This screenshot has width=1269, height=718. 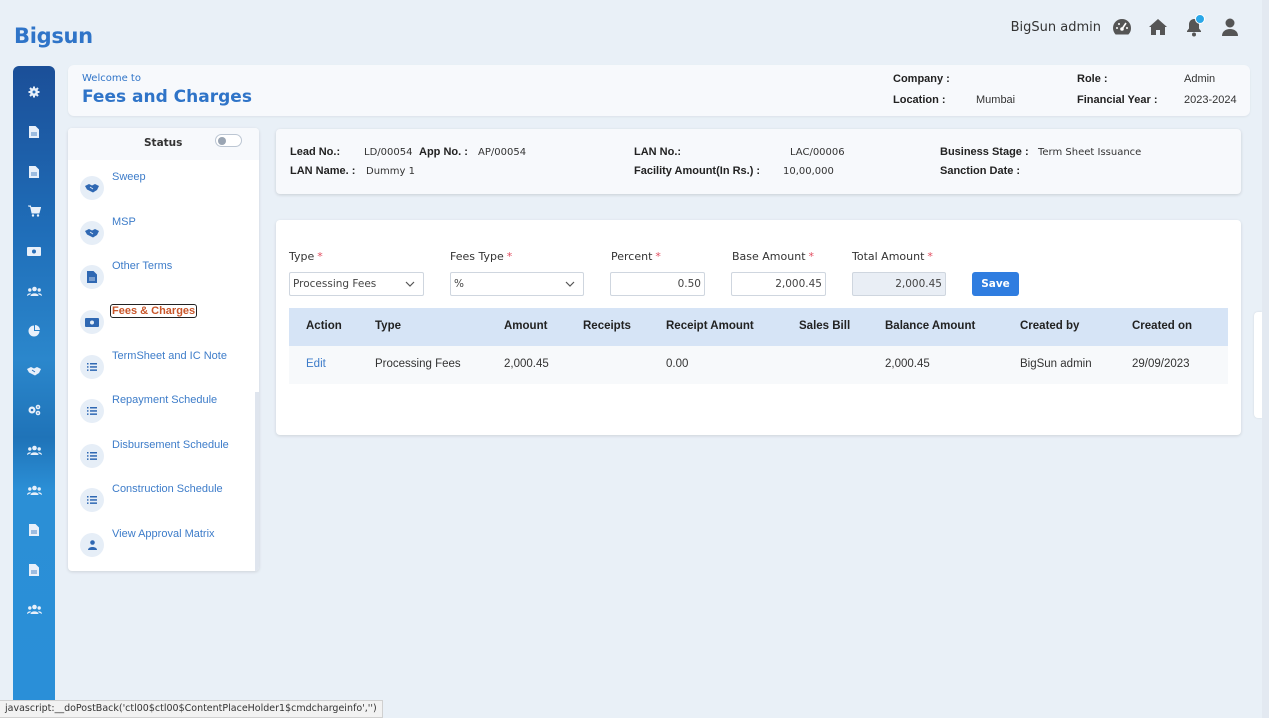 What do you see at coordinates (108, 230) in the screenshot?
I see `nav-item-msp: MSP` at bounding box center [108, 230].